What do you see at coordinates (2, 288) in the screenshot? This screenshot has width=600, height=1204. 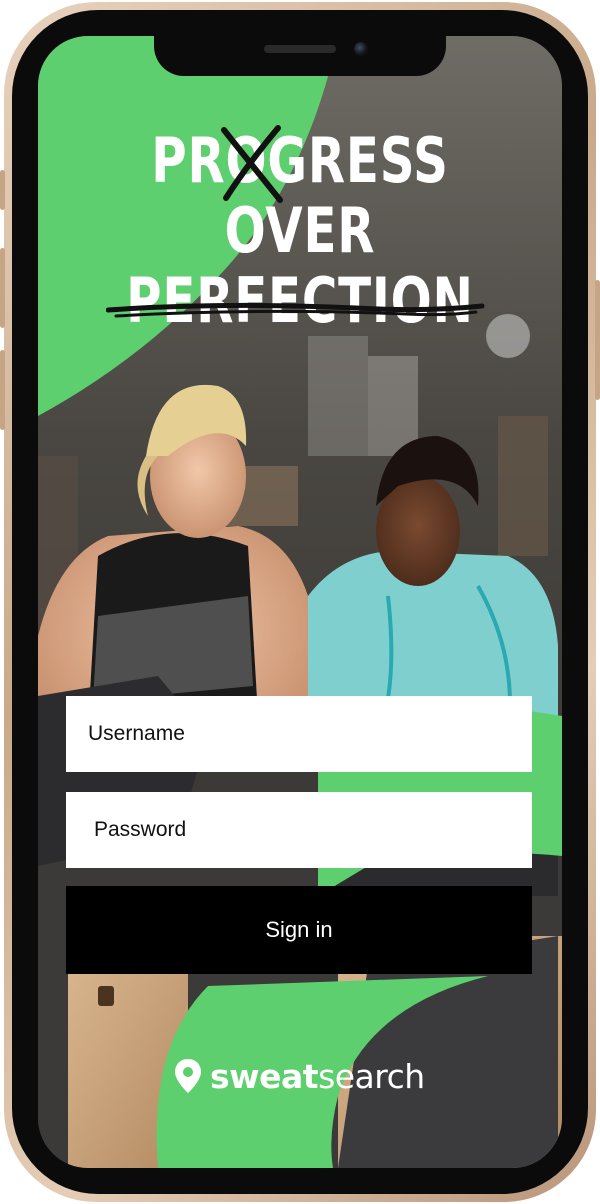 I see `side-button-volume-up` at bounding box center [2, 288].